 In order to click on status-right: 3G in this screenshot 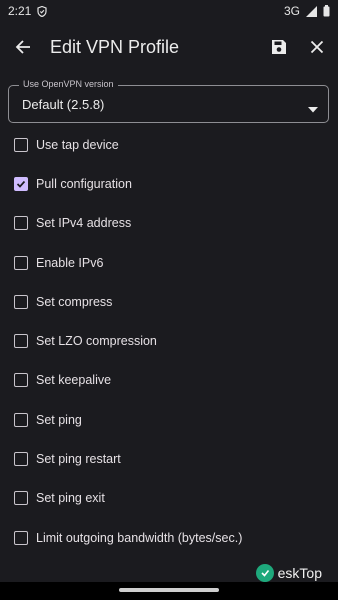, I will do `click(307, 11)`.